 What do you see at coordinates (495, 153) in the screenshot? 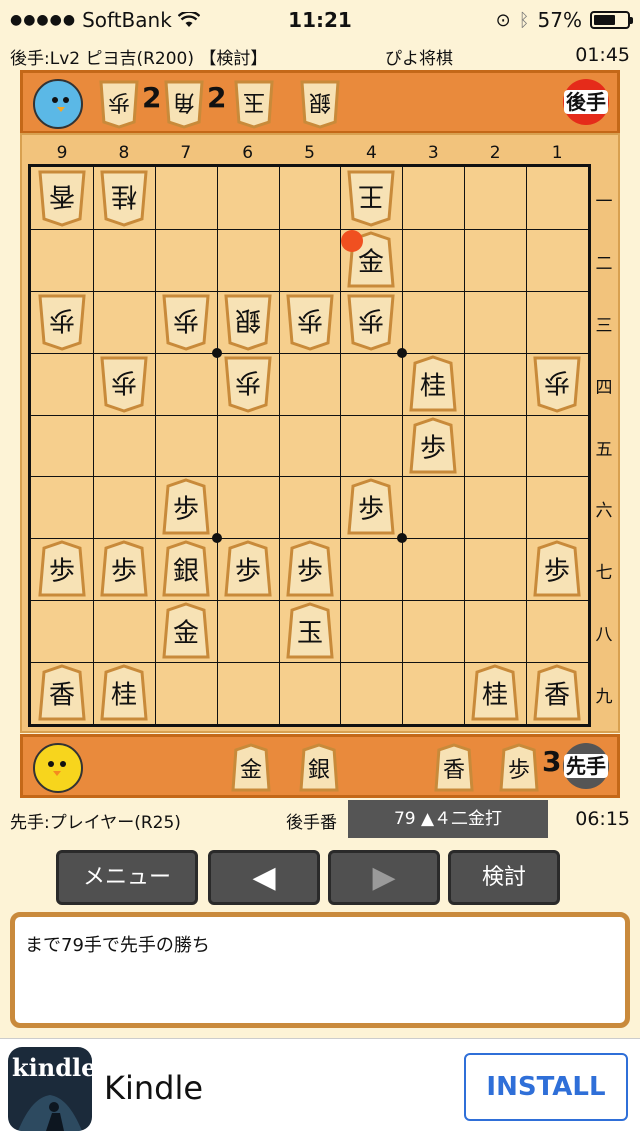
I see `column-number: 2` at bounding box center [495, 153].